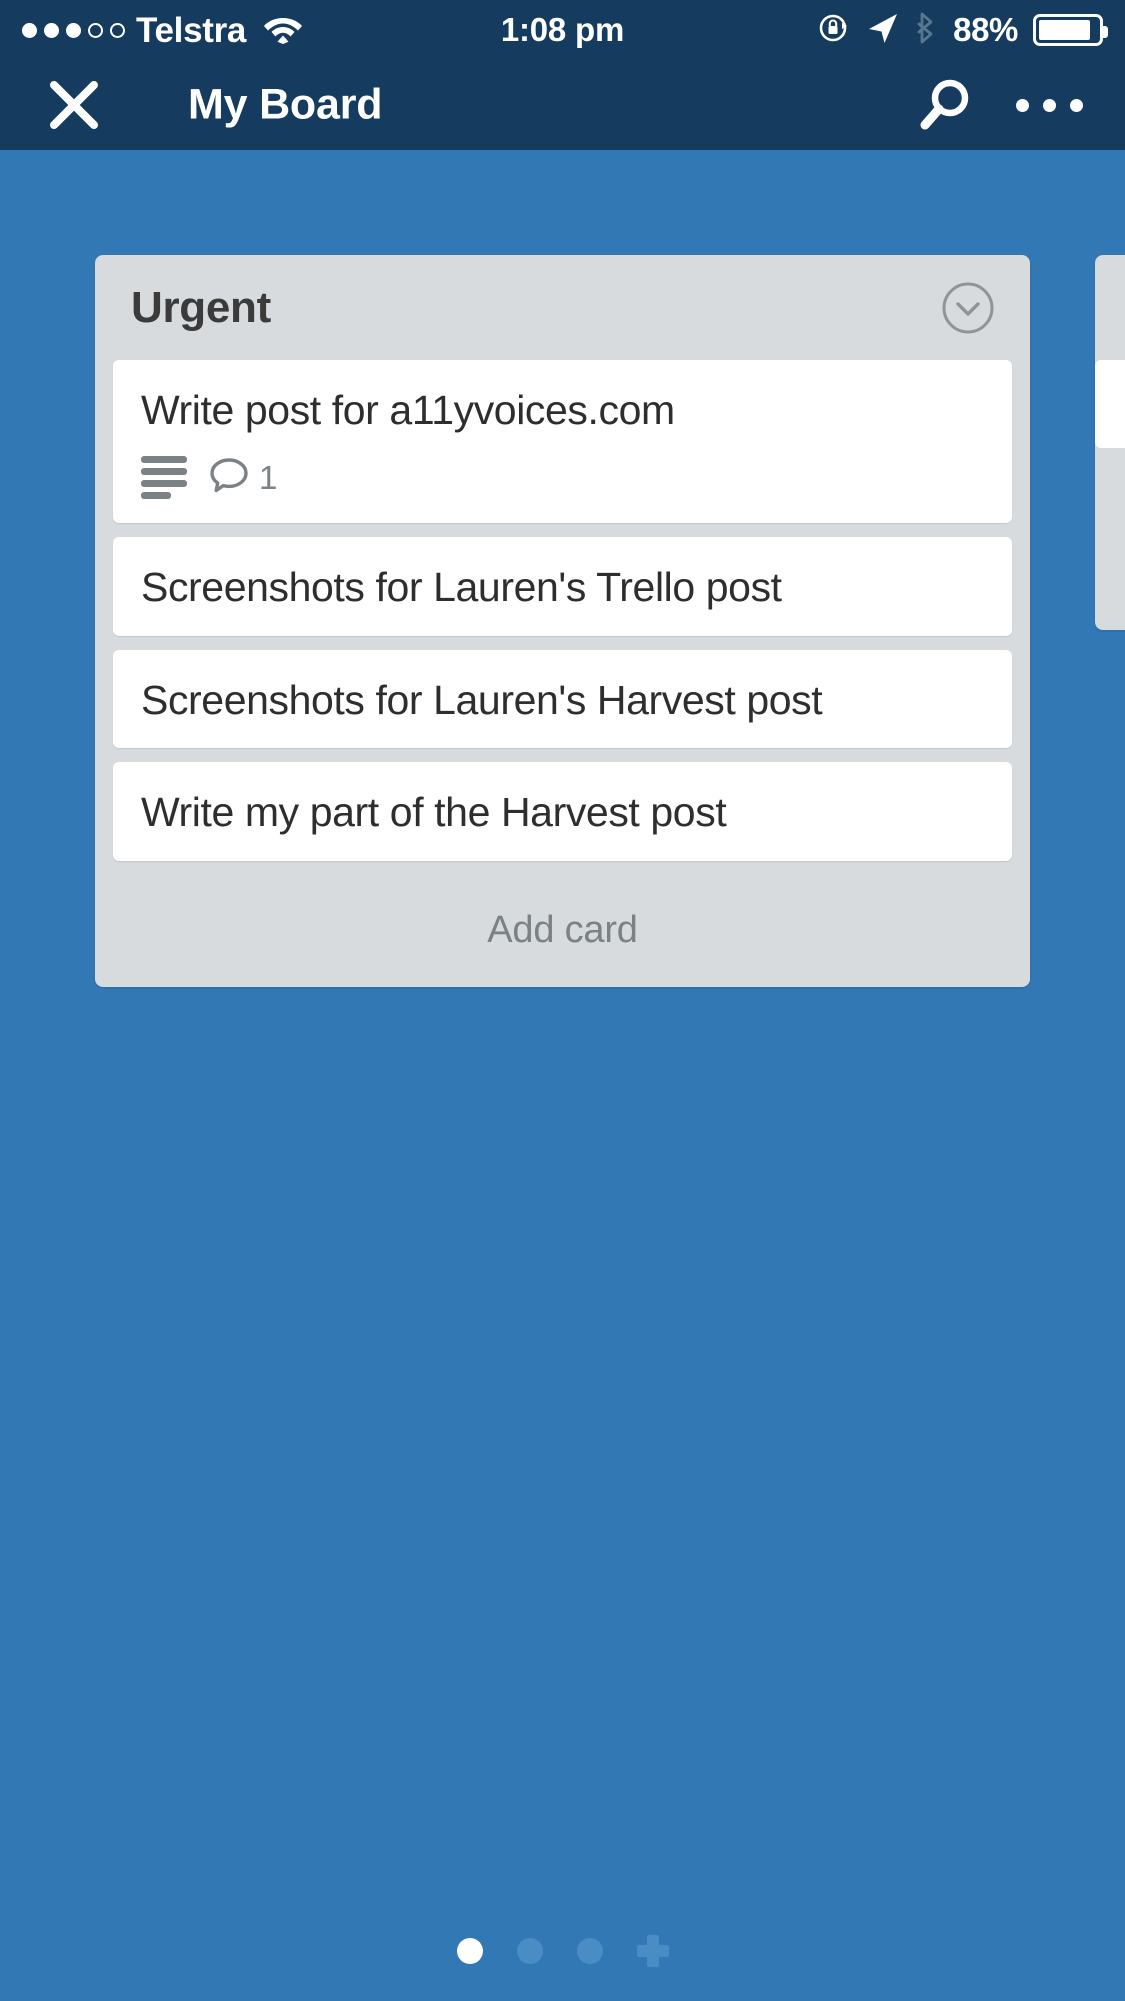 The image size is (1125, 2001). I want to click on card-title: Screenshots for Lauren's Harvest post, so click(482, 699).